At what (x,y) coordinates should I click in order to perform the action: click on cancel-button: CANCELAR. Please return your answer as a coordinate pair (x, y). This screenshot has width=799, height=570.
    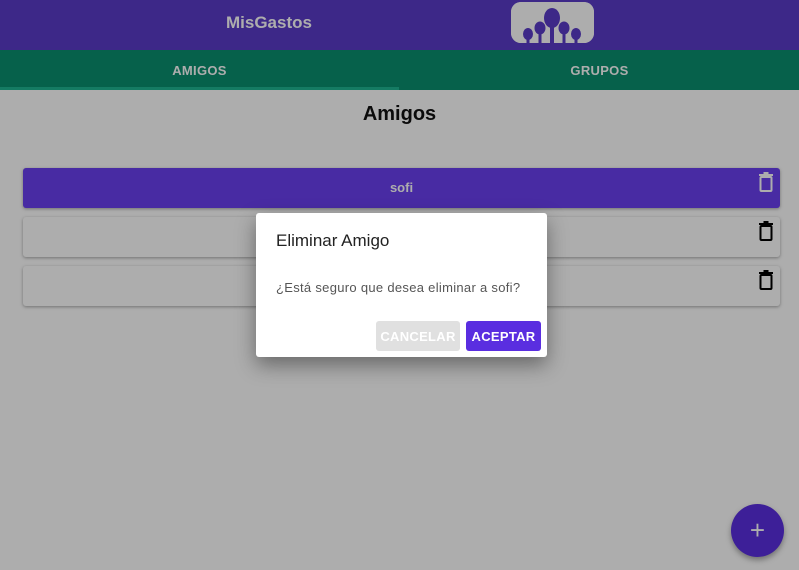
    Looking at the image, I should click on (418, 336).